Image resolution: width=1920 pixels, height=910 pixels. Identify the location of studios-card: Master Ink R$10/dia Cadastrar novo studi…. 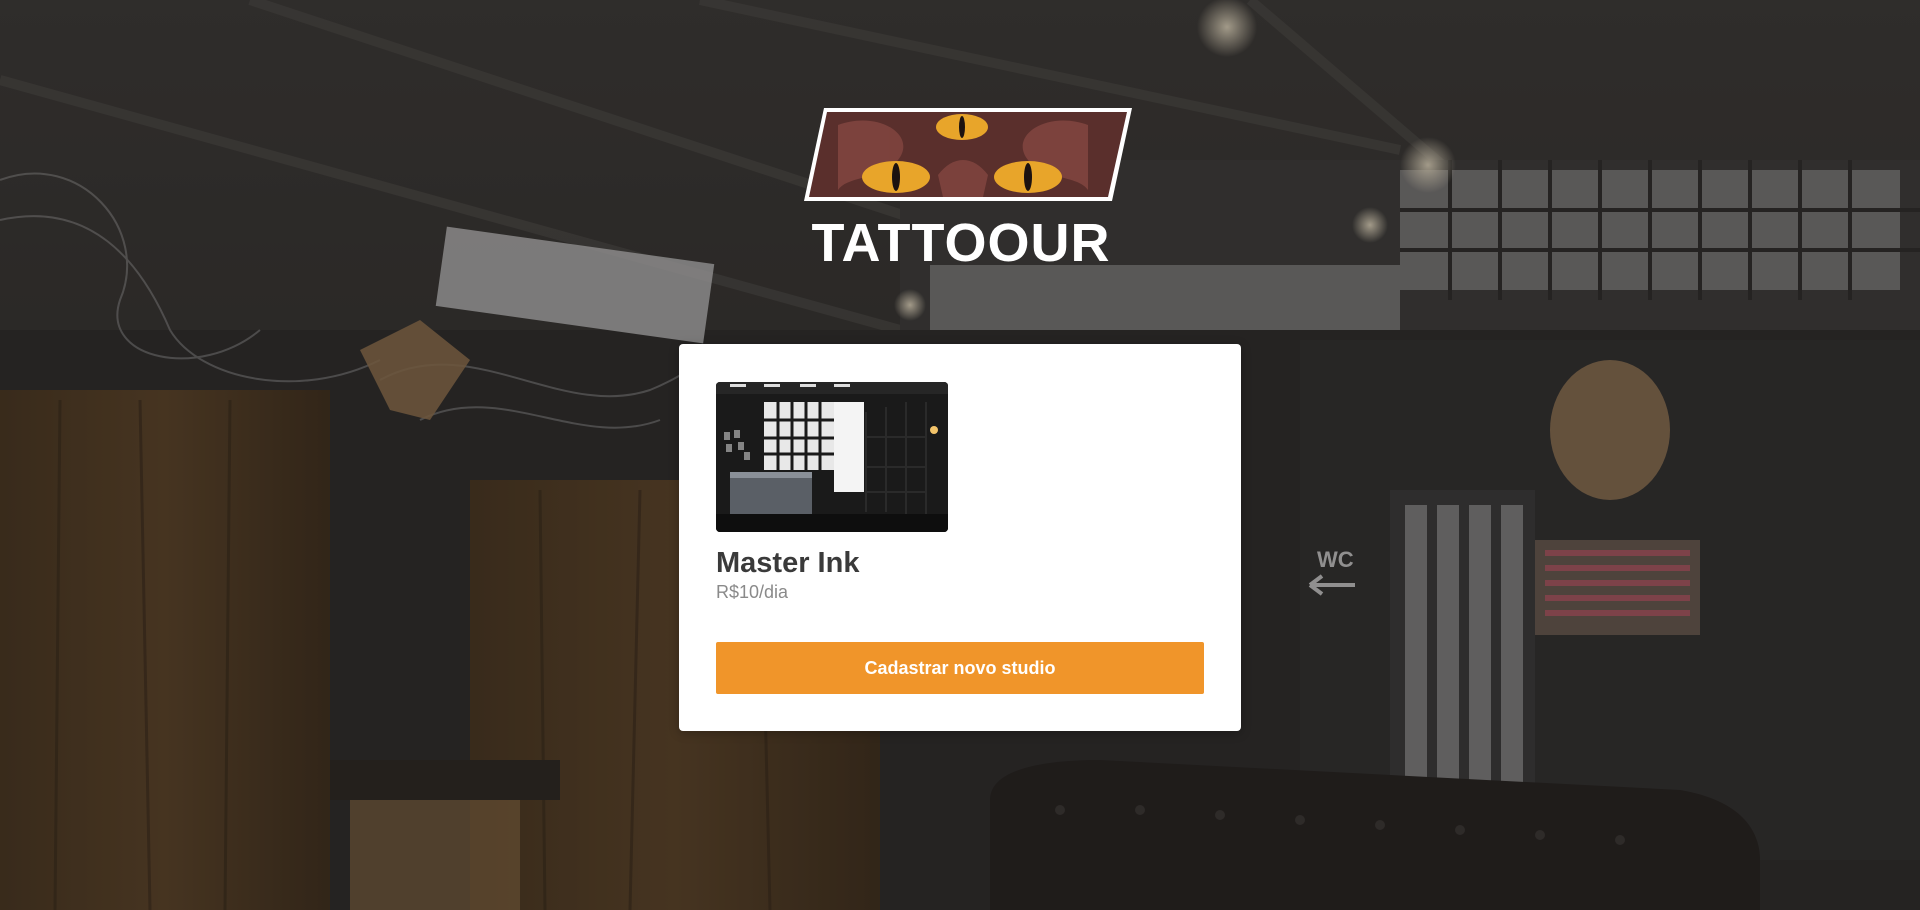
(960, 537).